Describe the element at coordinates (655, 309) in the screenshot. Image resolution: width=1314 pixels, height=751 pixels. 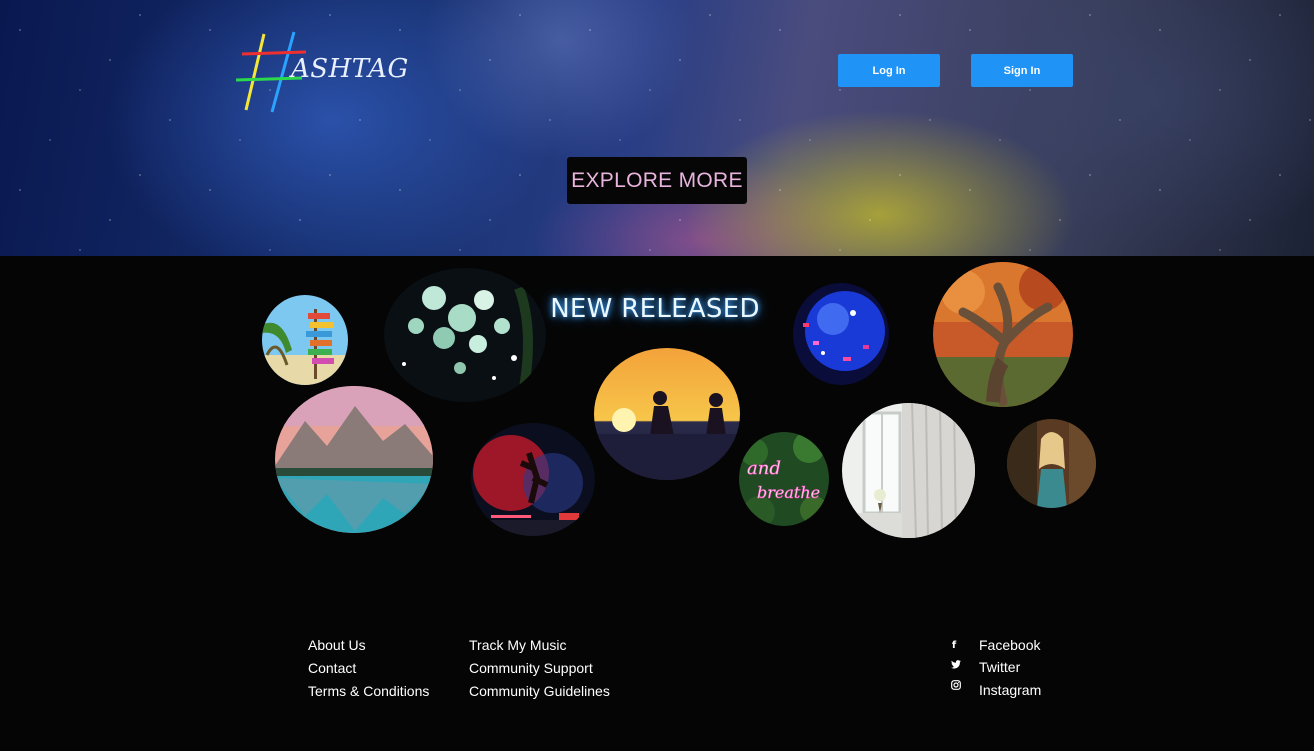
I see `new-released-title: NEW RELEASED` at that location.